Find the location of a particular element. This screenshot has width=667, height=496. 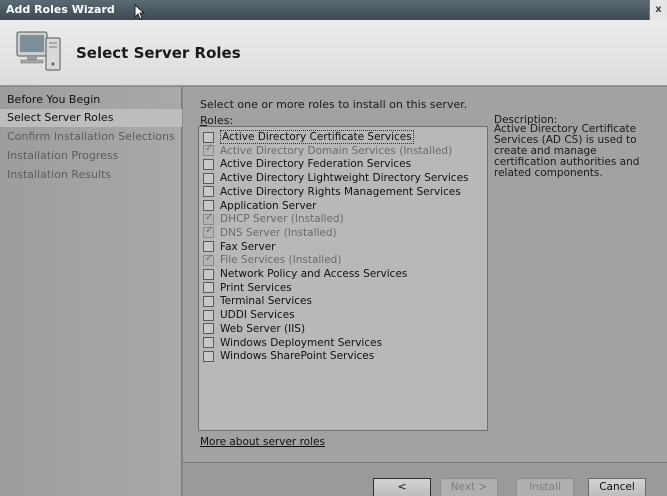

role-label: UDDI Services is located at coordinates (257, 315).